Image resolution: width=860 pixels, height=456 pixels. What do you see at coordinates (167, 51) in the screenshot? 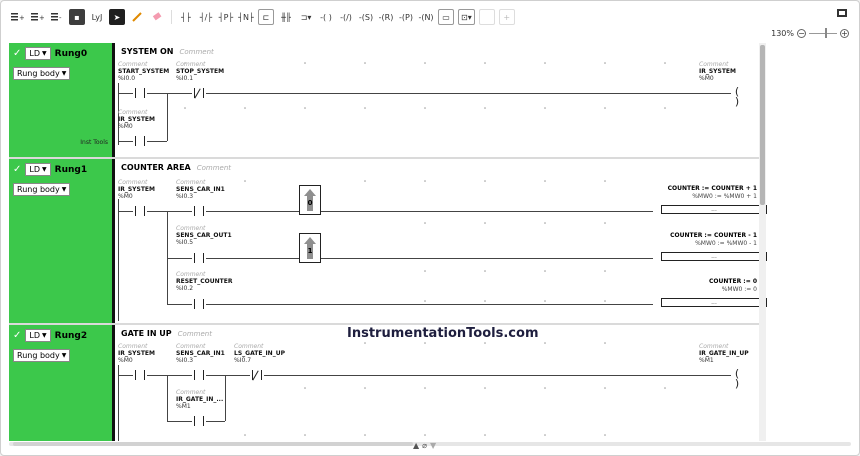
I see `rung-title: SYSTEM ON Comment` at bounding box center [167, 51].